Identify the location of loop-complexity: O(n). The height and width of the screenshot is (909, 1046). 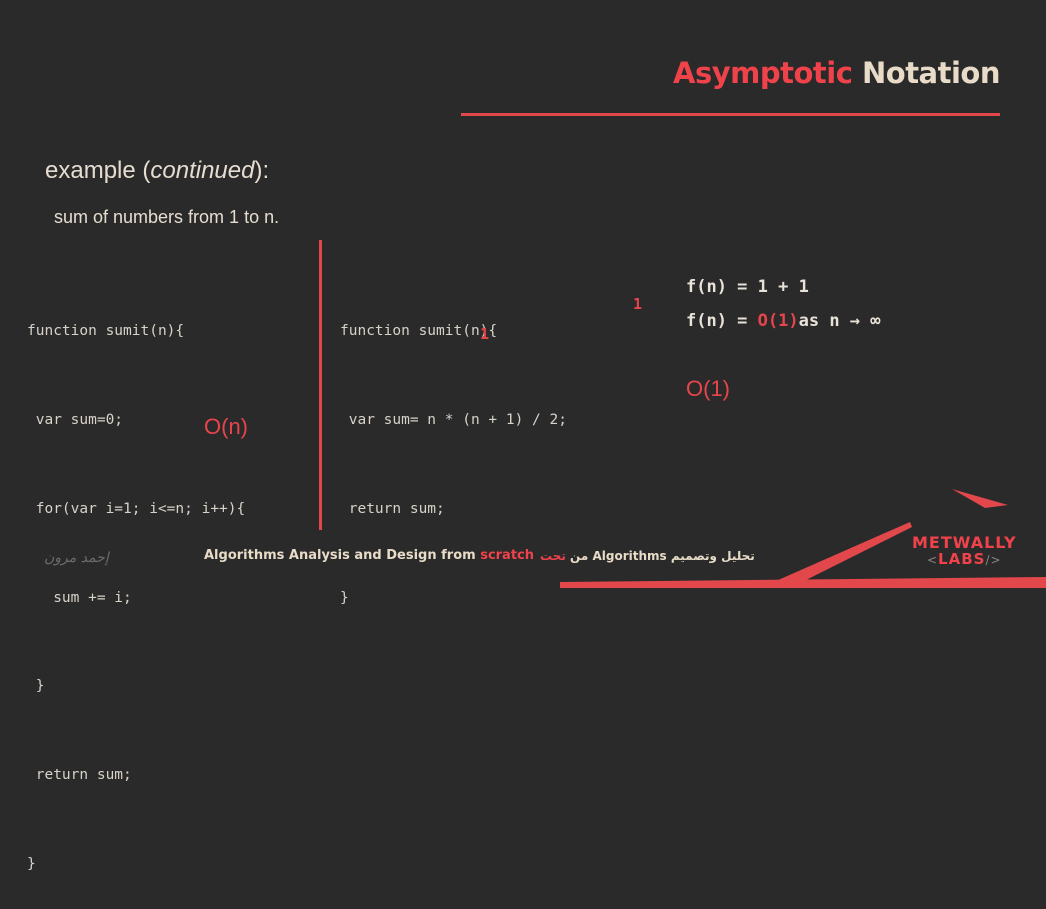
(226, 426).